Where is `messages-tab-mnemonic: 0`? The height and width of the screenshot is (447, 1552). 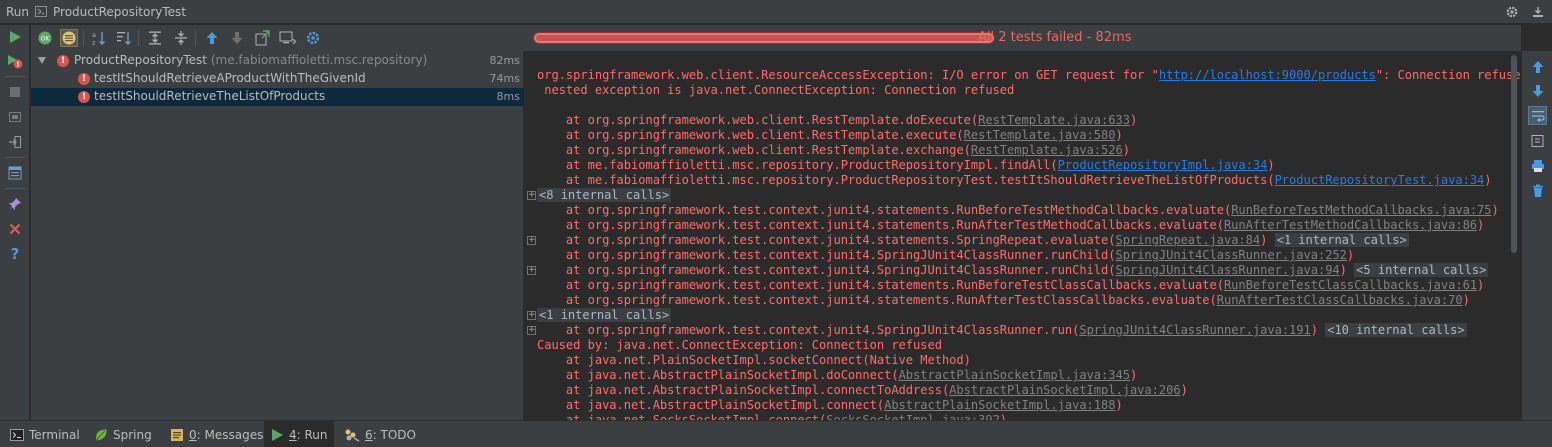 messages-tab-mnemonic: 0 is located at coordinates (193, 434).